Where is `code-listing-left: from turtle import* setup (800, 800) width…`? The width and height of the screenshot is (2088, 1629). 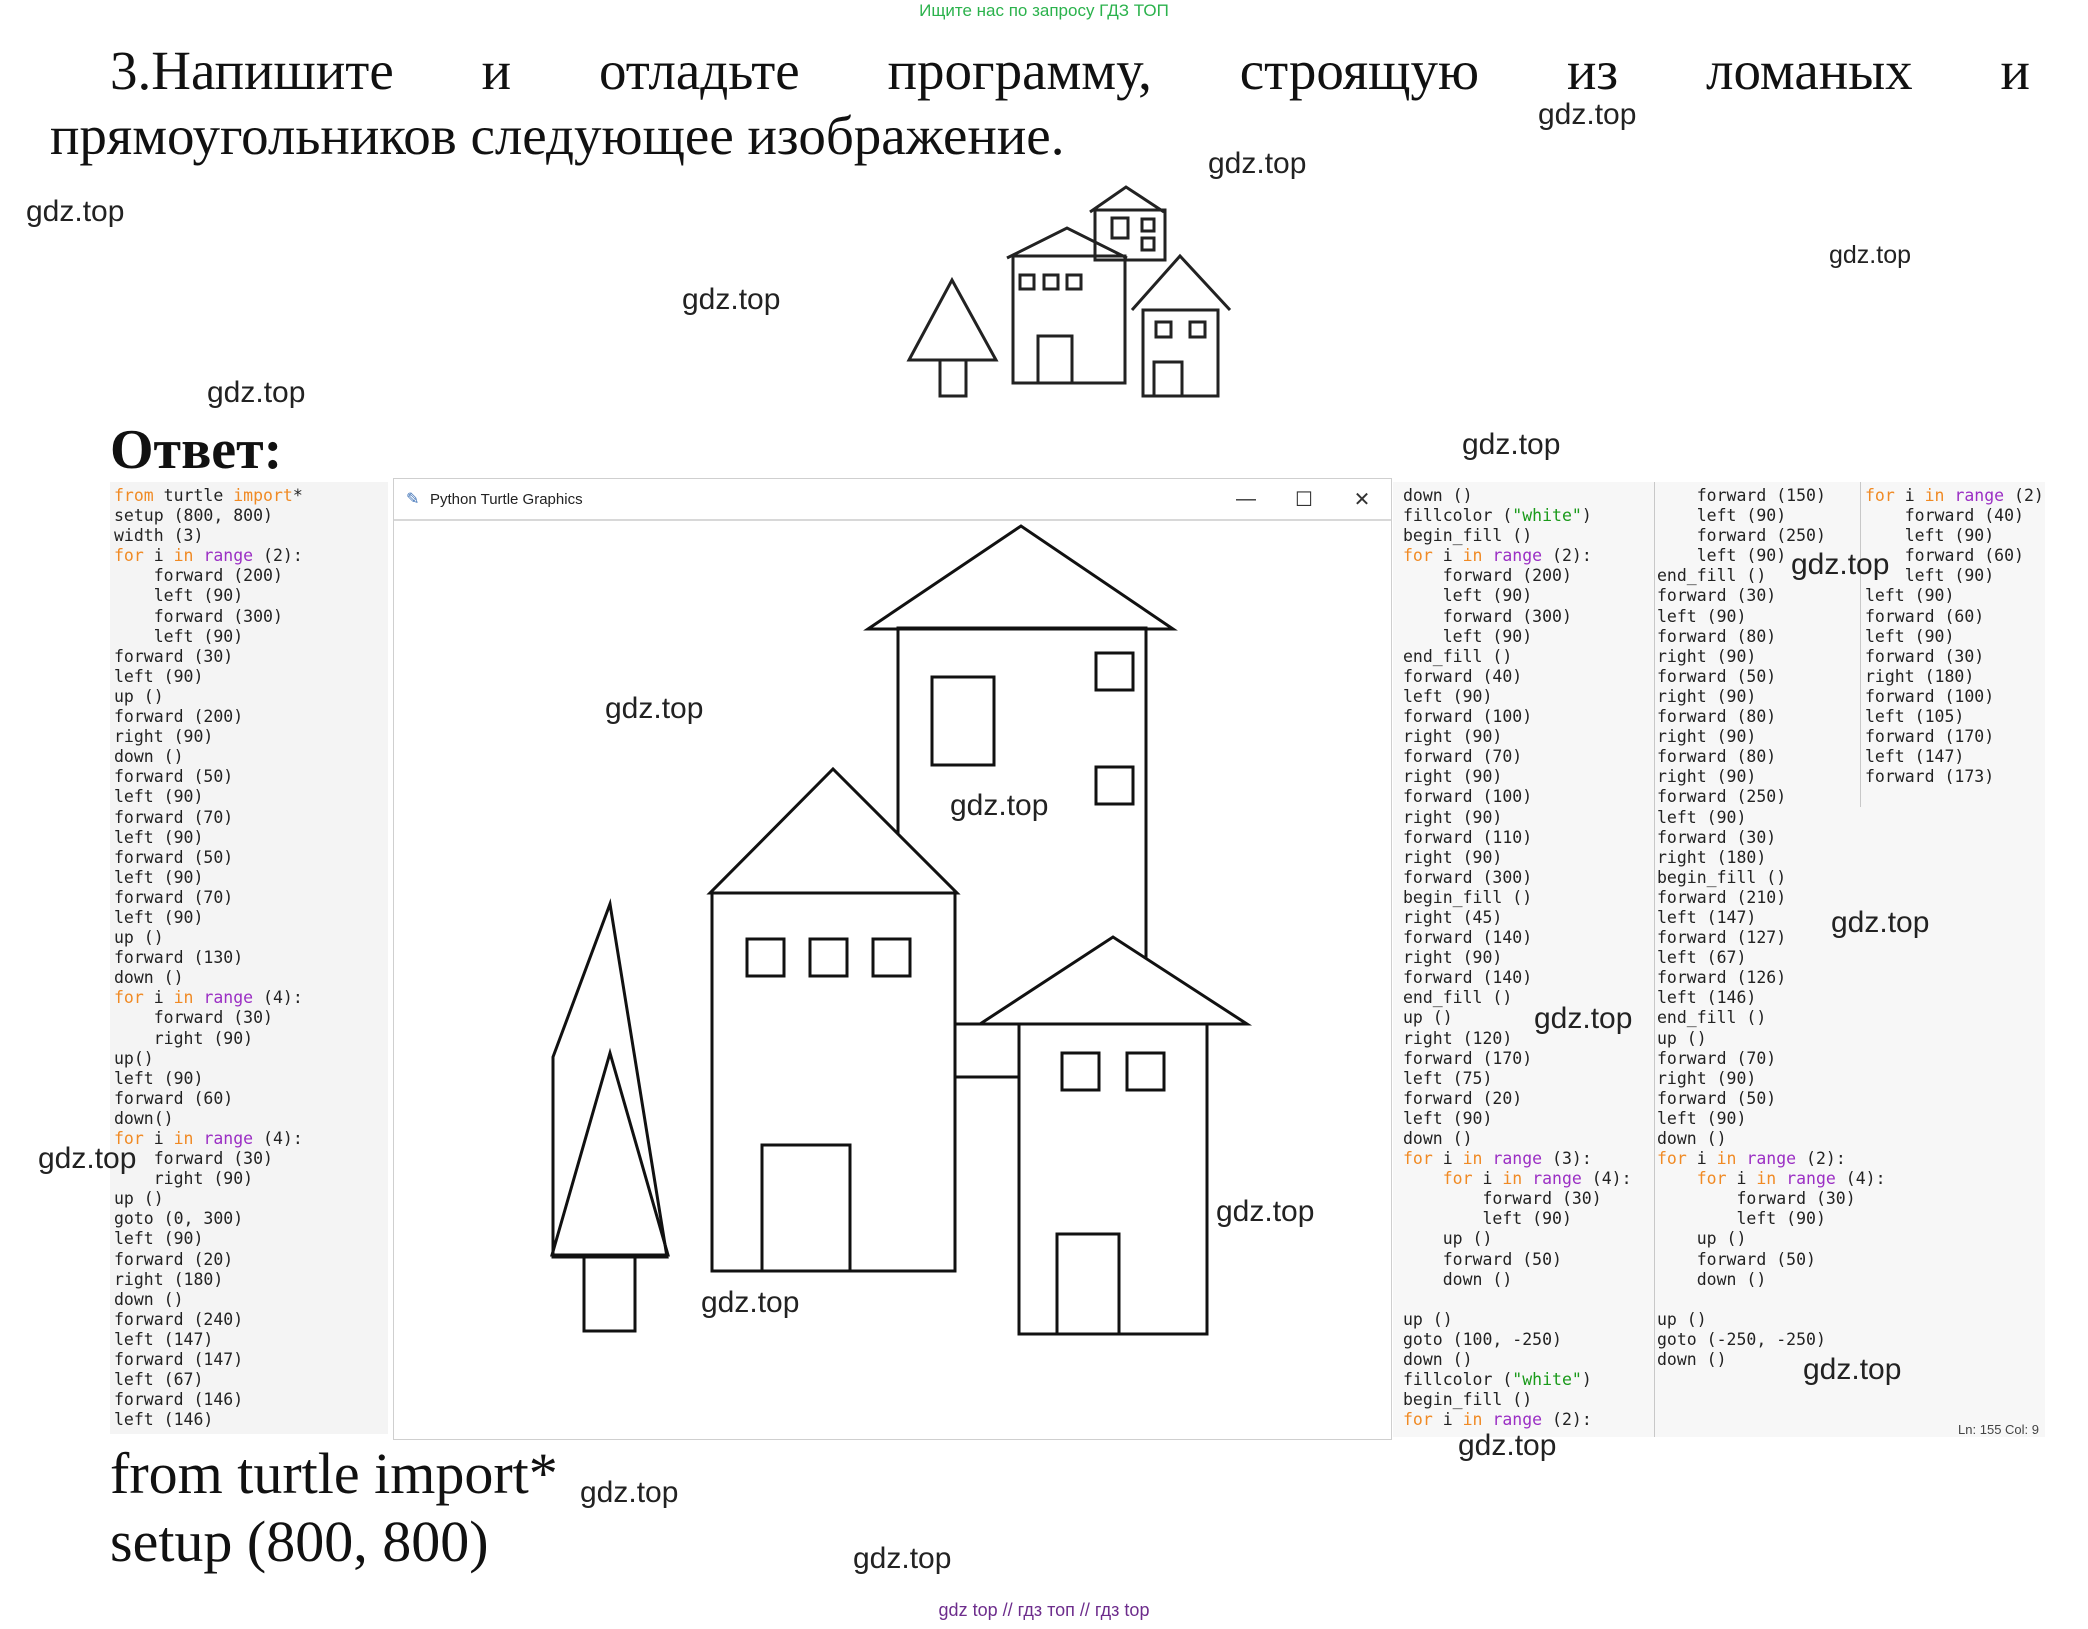
code-listing-left: from turtle import* setup (800, 800) width… is located at coordinates (249, 956).